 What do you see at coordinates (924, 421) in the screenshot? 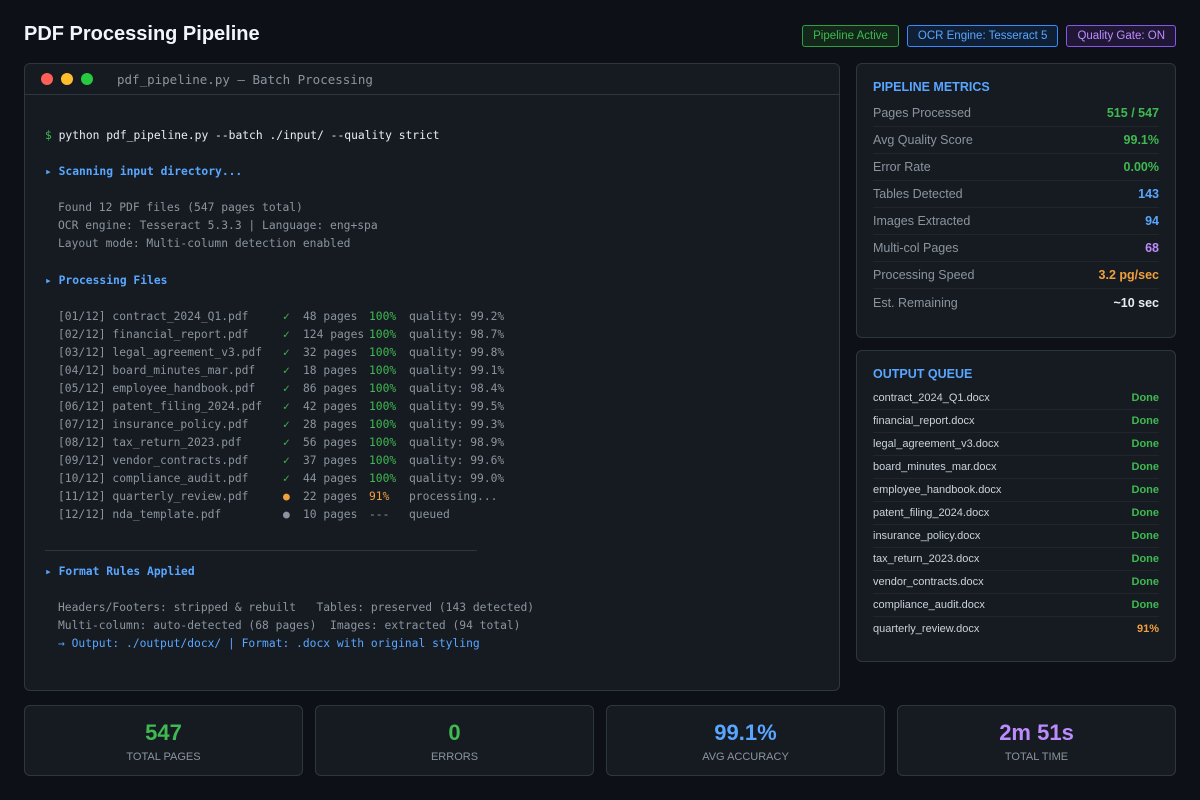
I see `queue-file-name: financial_report.docx` at bounding box center [924, 421].